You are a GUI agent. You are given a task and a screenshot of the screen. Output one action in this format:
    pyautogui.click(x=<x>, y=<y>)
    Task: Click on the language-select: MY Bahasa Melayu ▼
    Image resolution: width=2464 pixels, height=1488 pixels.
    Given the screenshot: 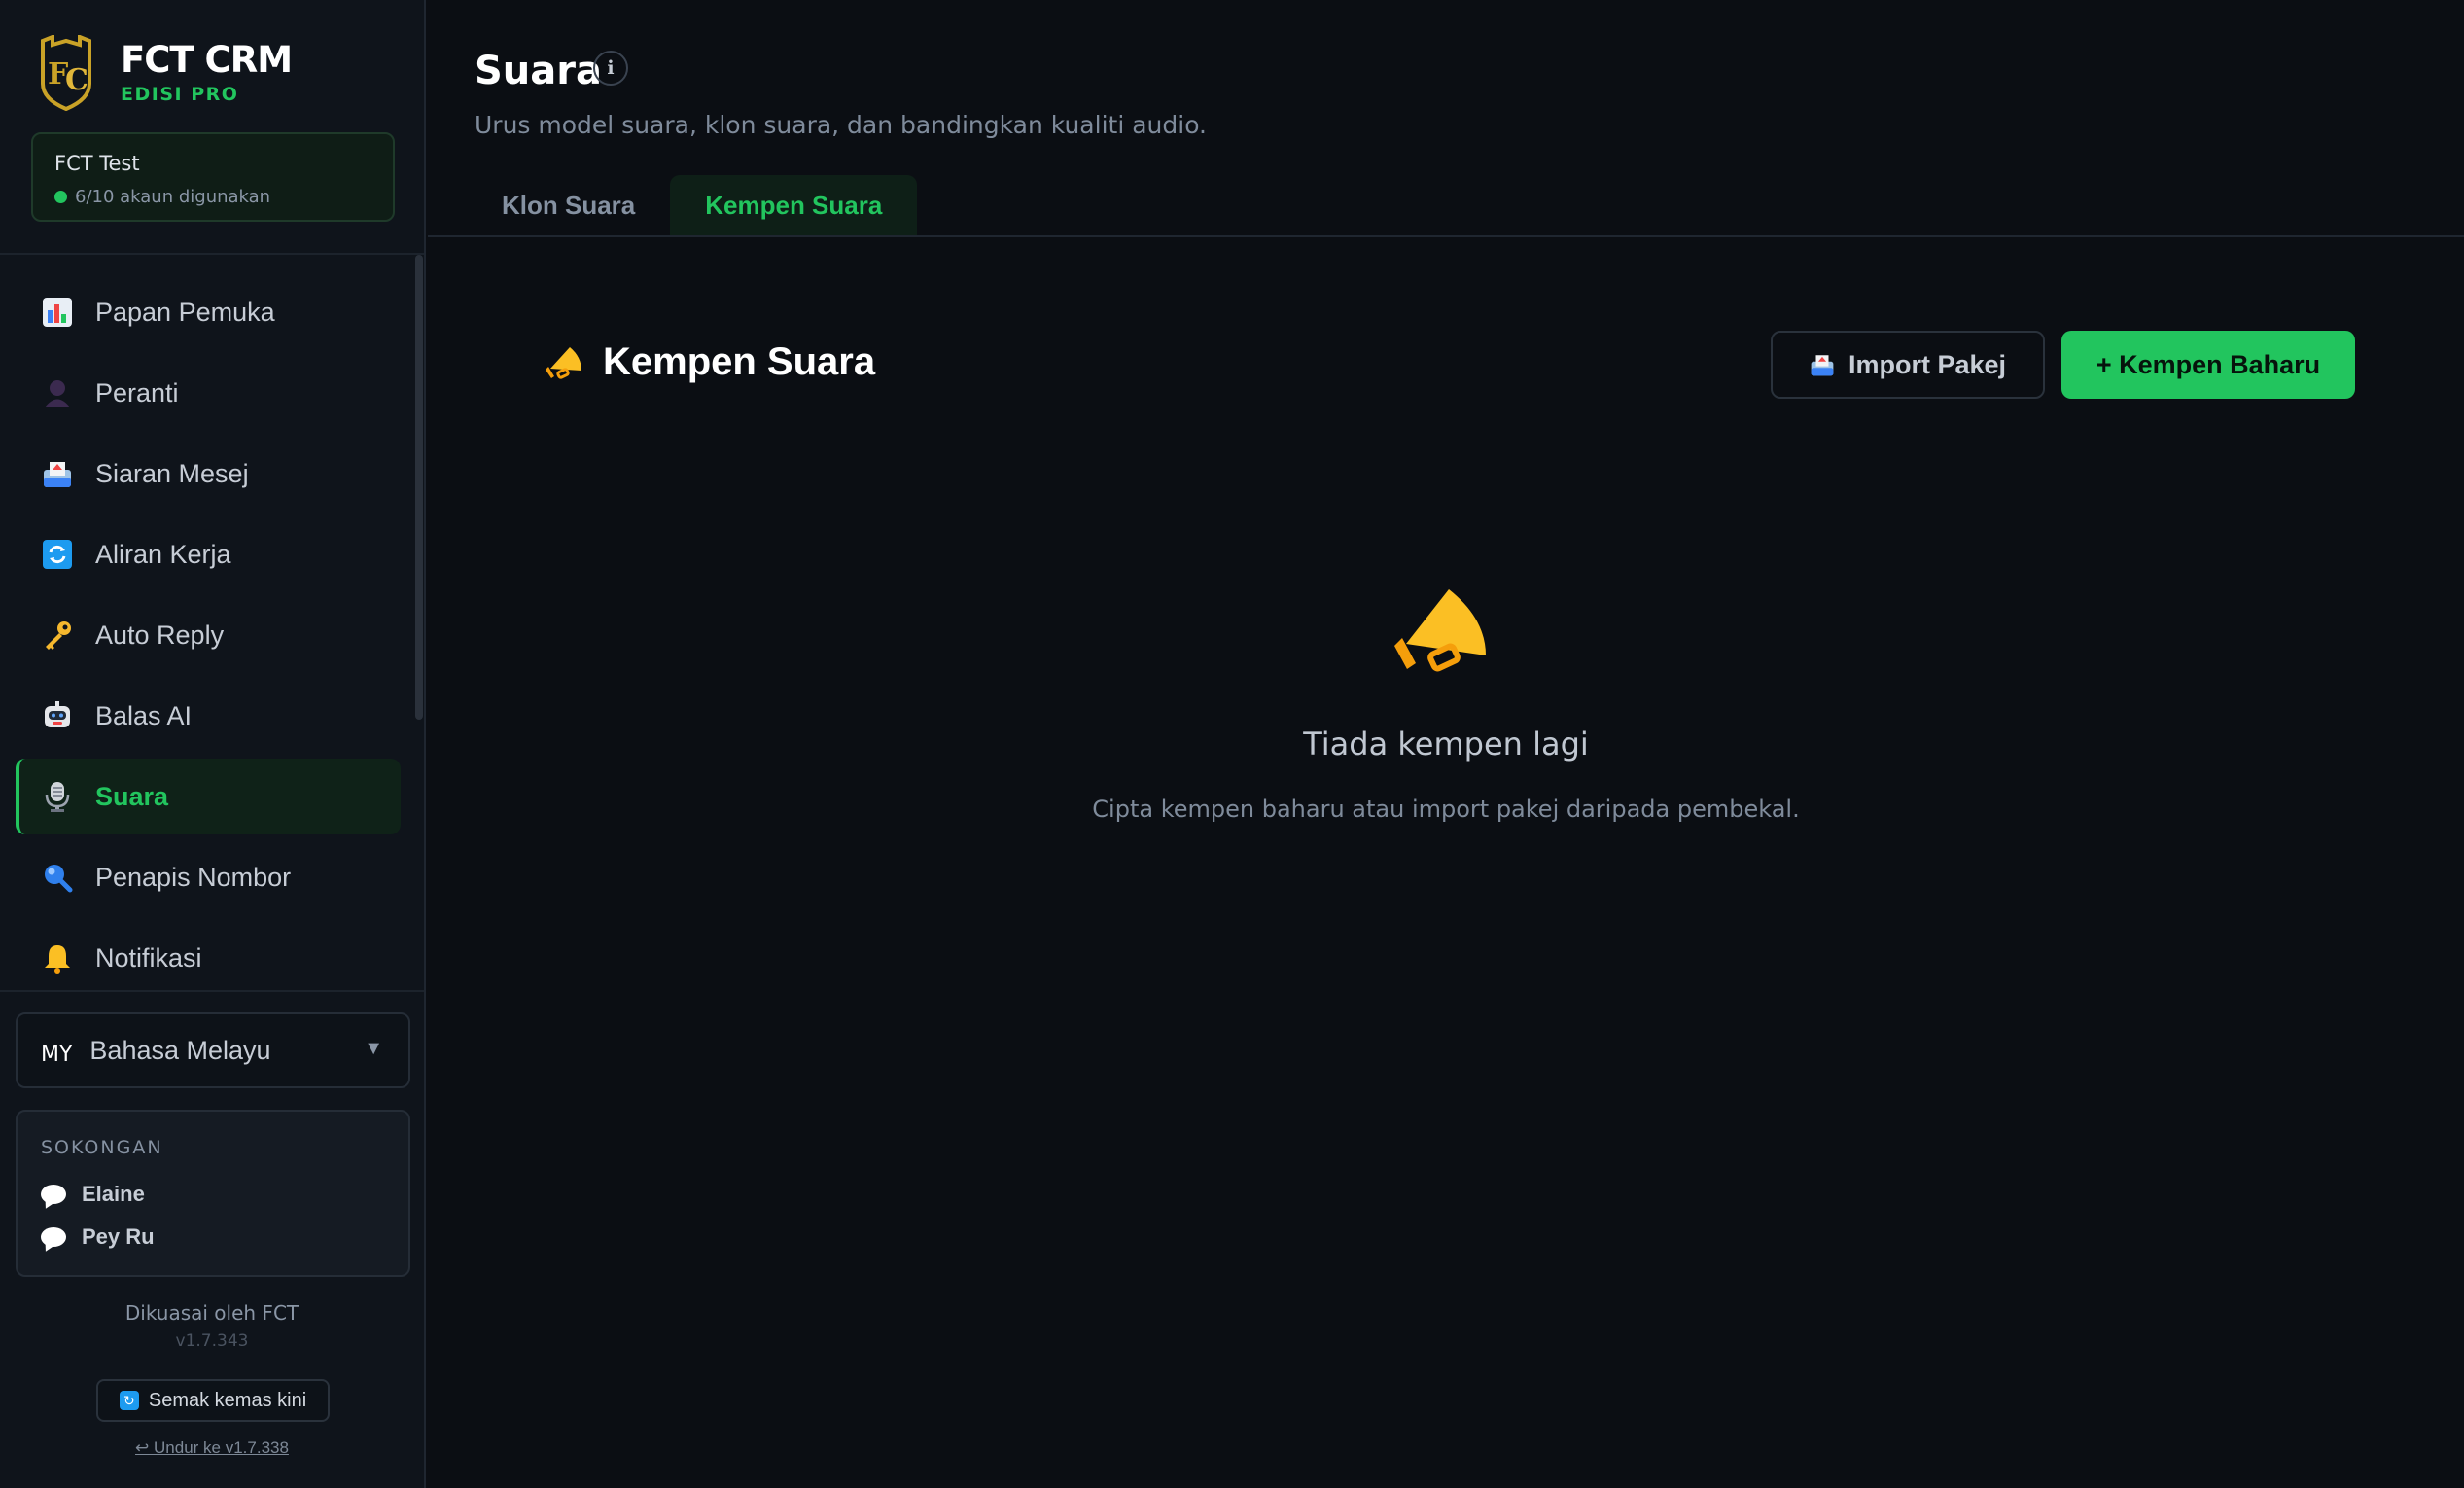 What is the action you would take?
    pyautogui.click(x=213, y=1050)
    